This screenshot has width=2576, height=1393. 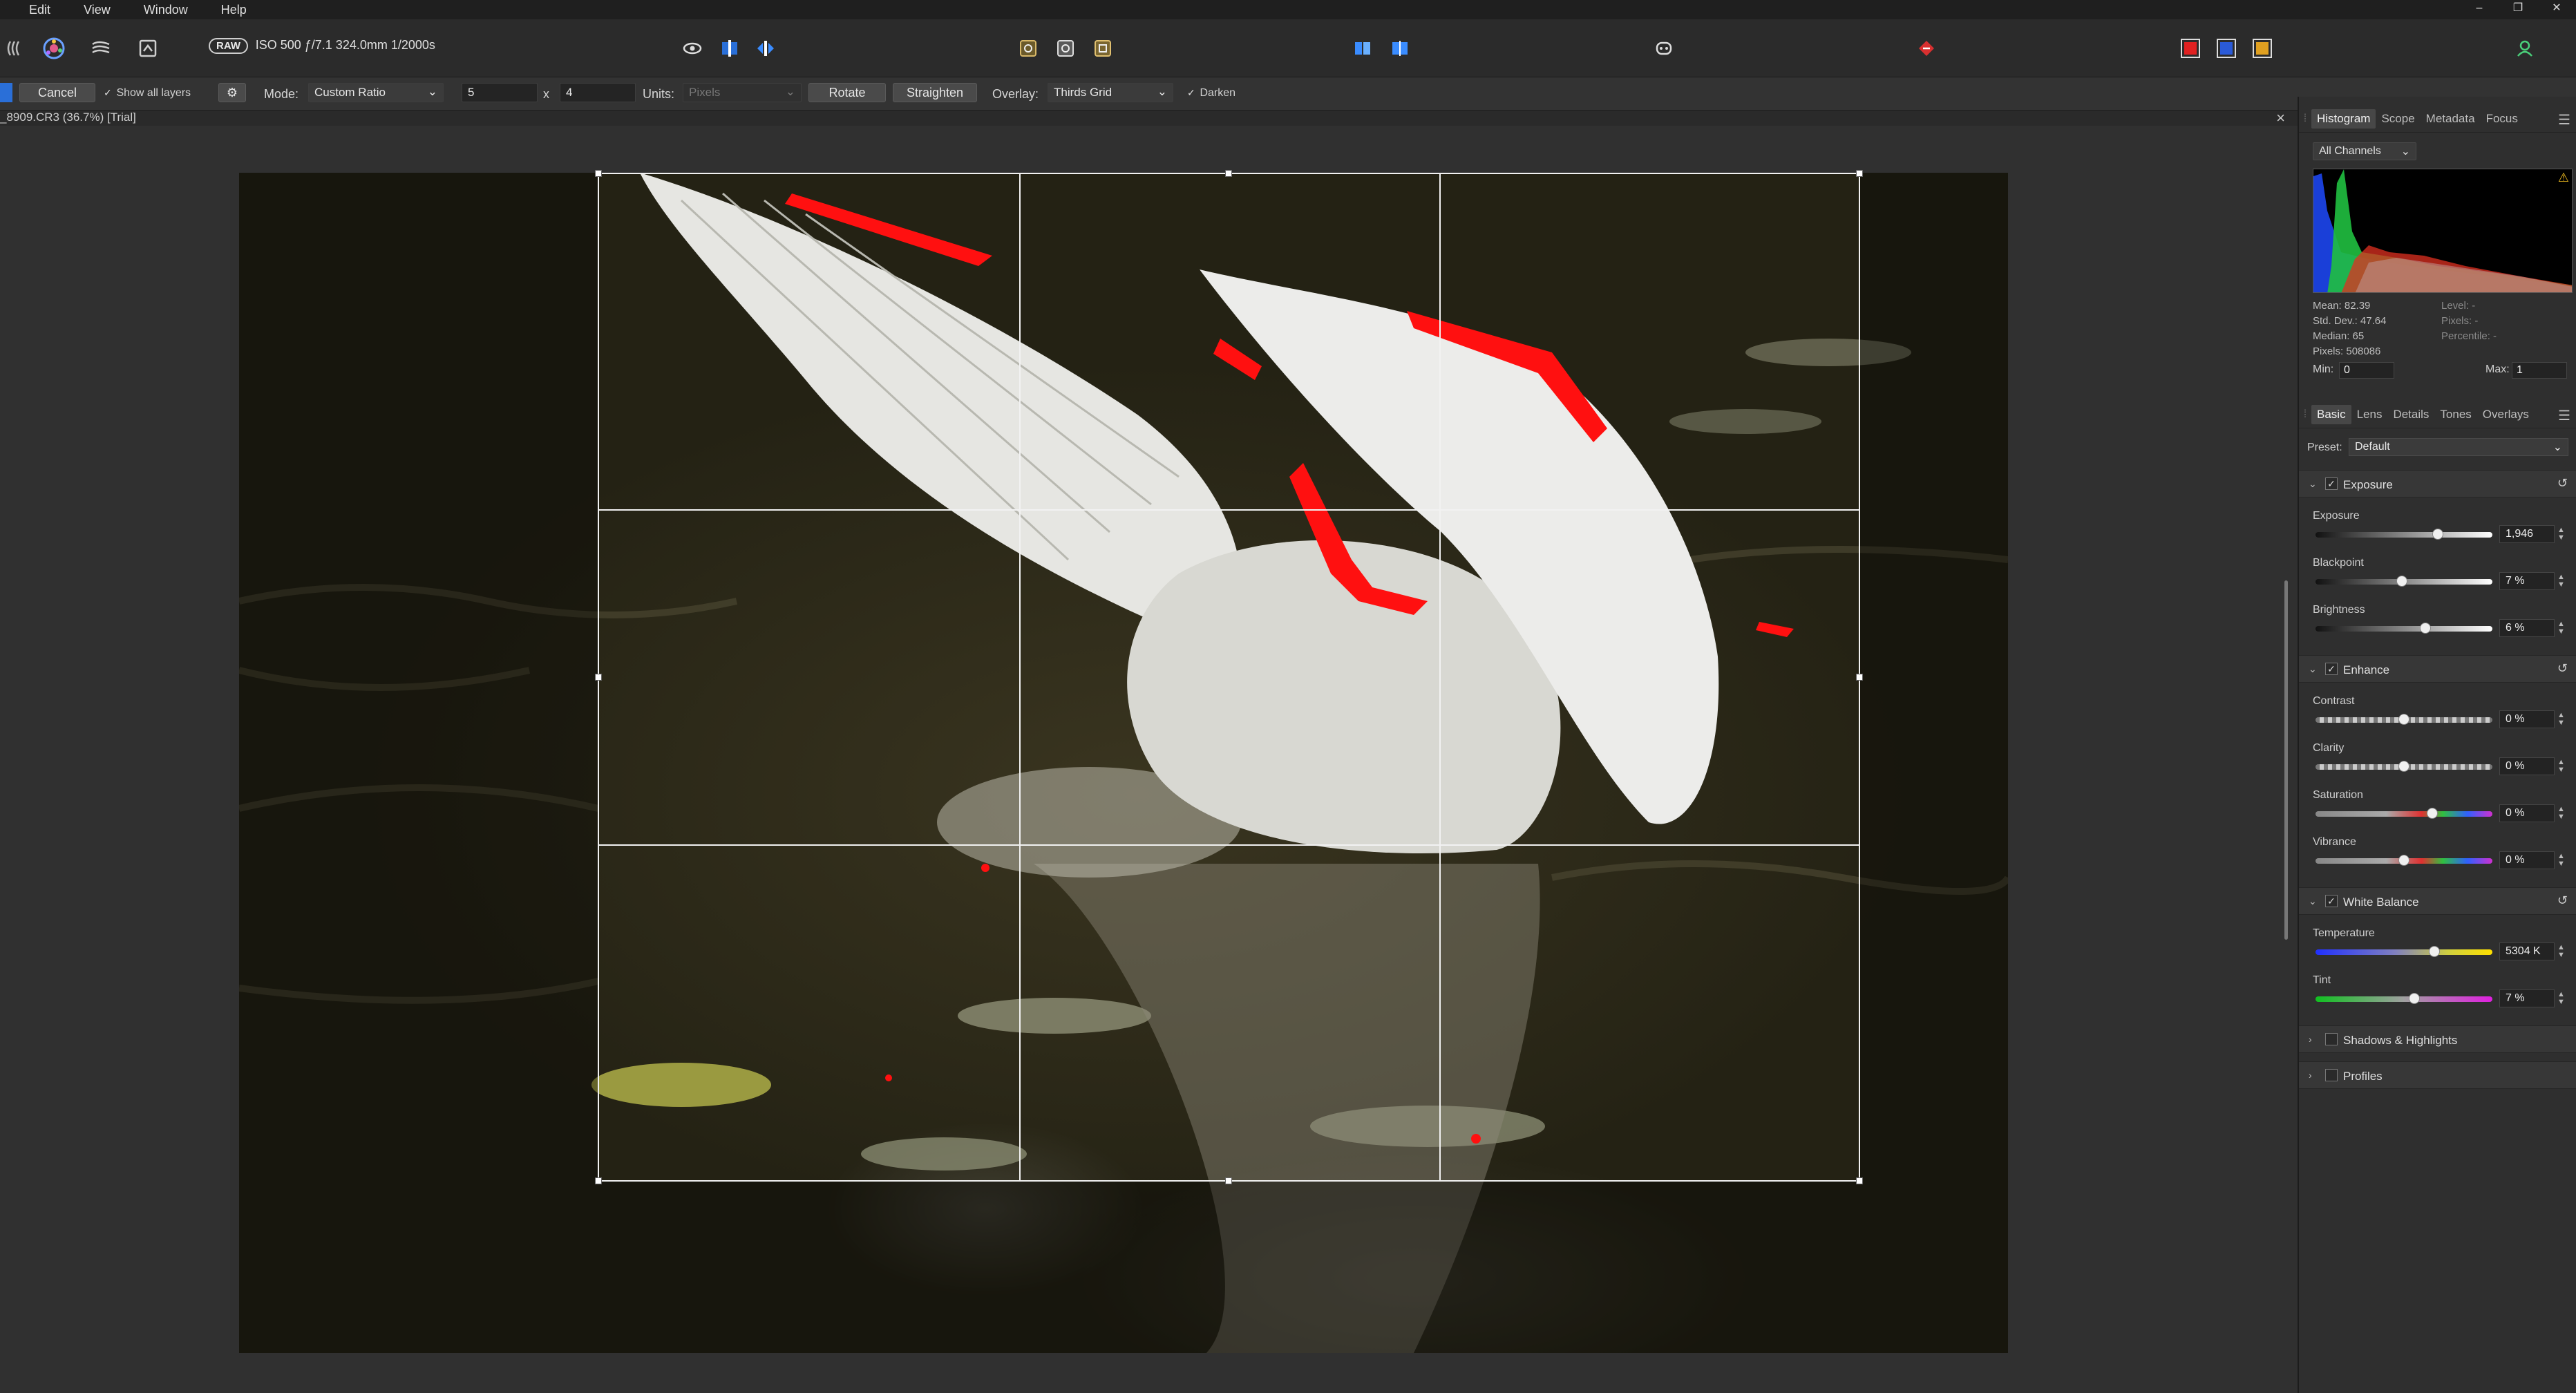 What do you see at coordinates (2434, 952) in the screenshot?
I see `temperature-slider-knob` at bounding box center [2434, 952].